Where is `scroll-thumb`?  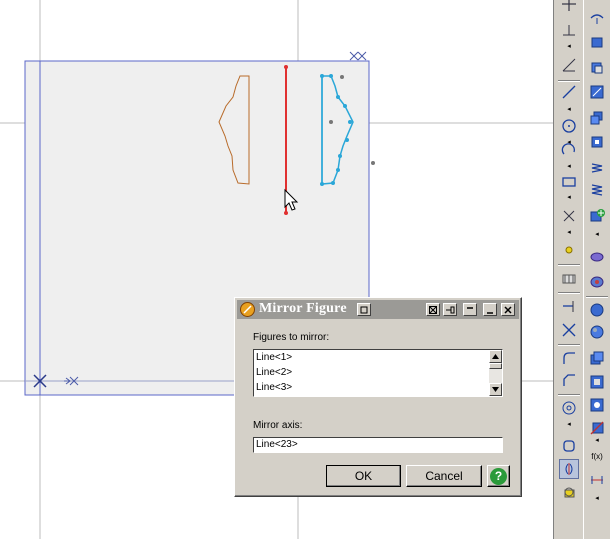 scroll-thumb is located at coordinates (495, 366).